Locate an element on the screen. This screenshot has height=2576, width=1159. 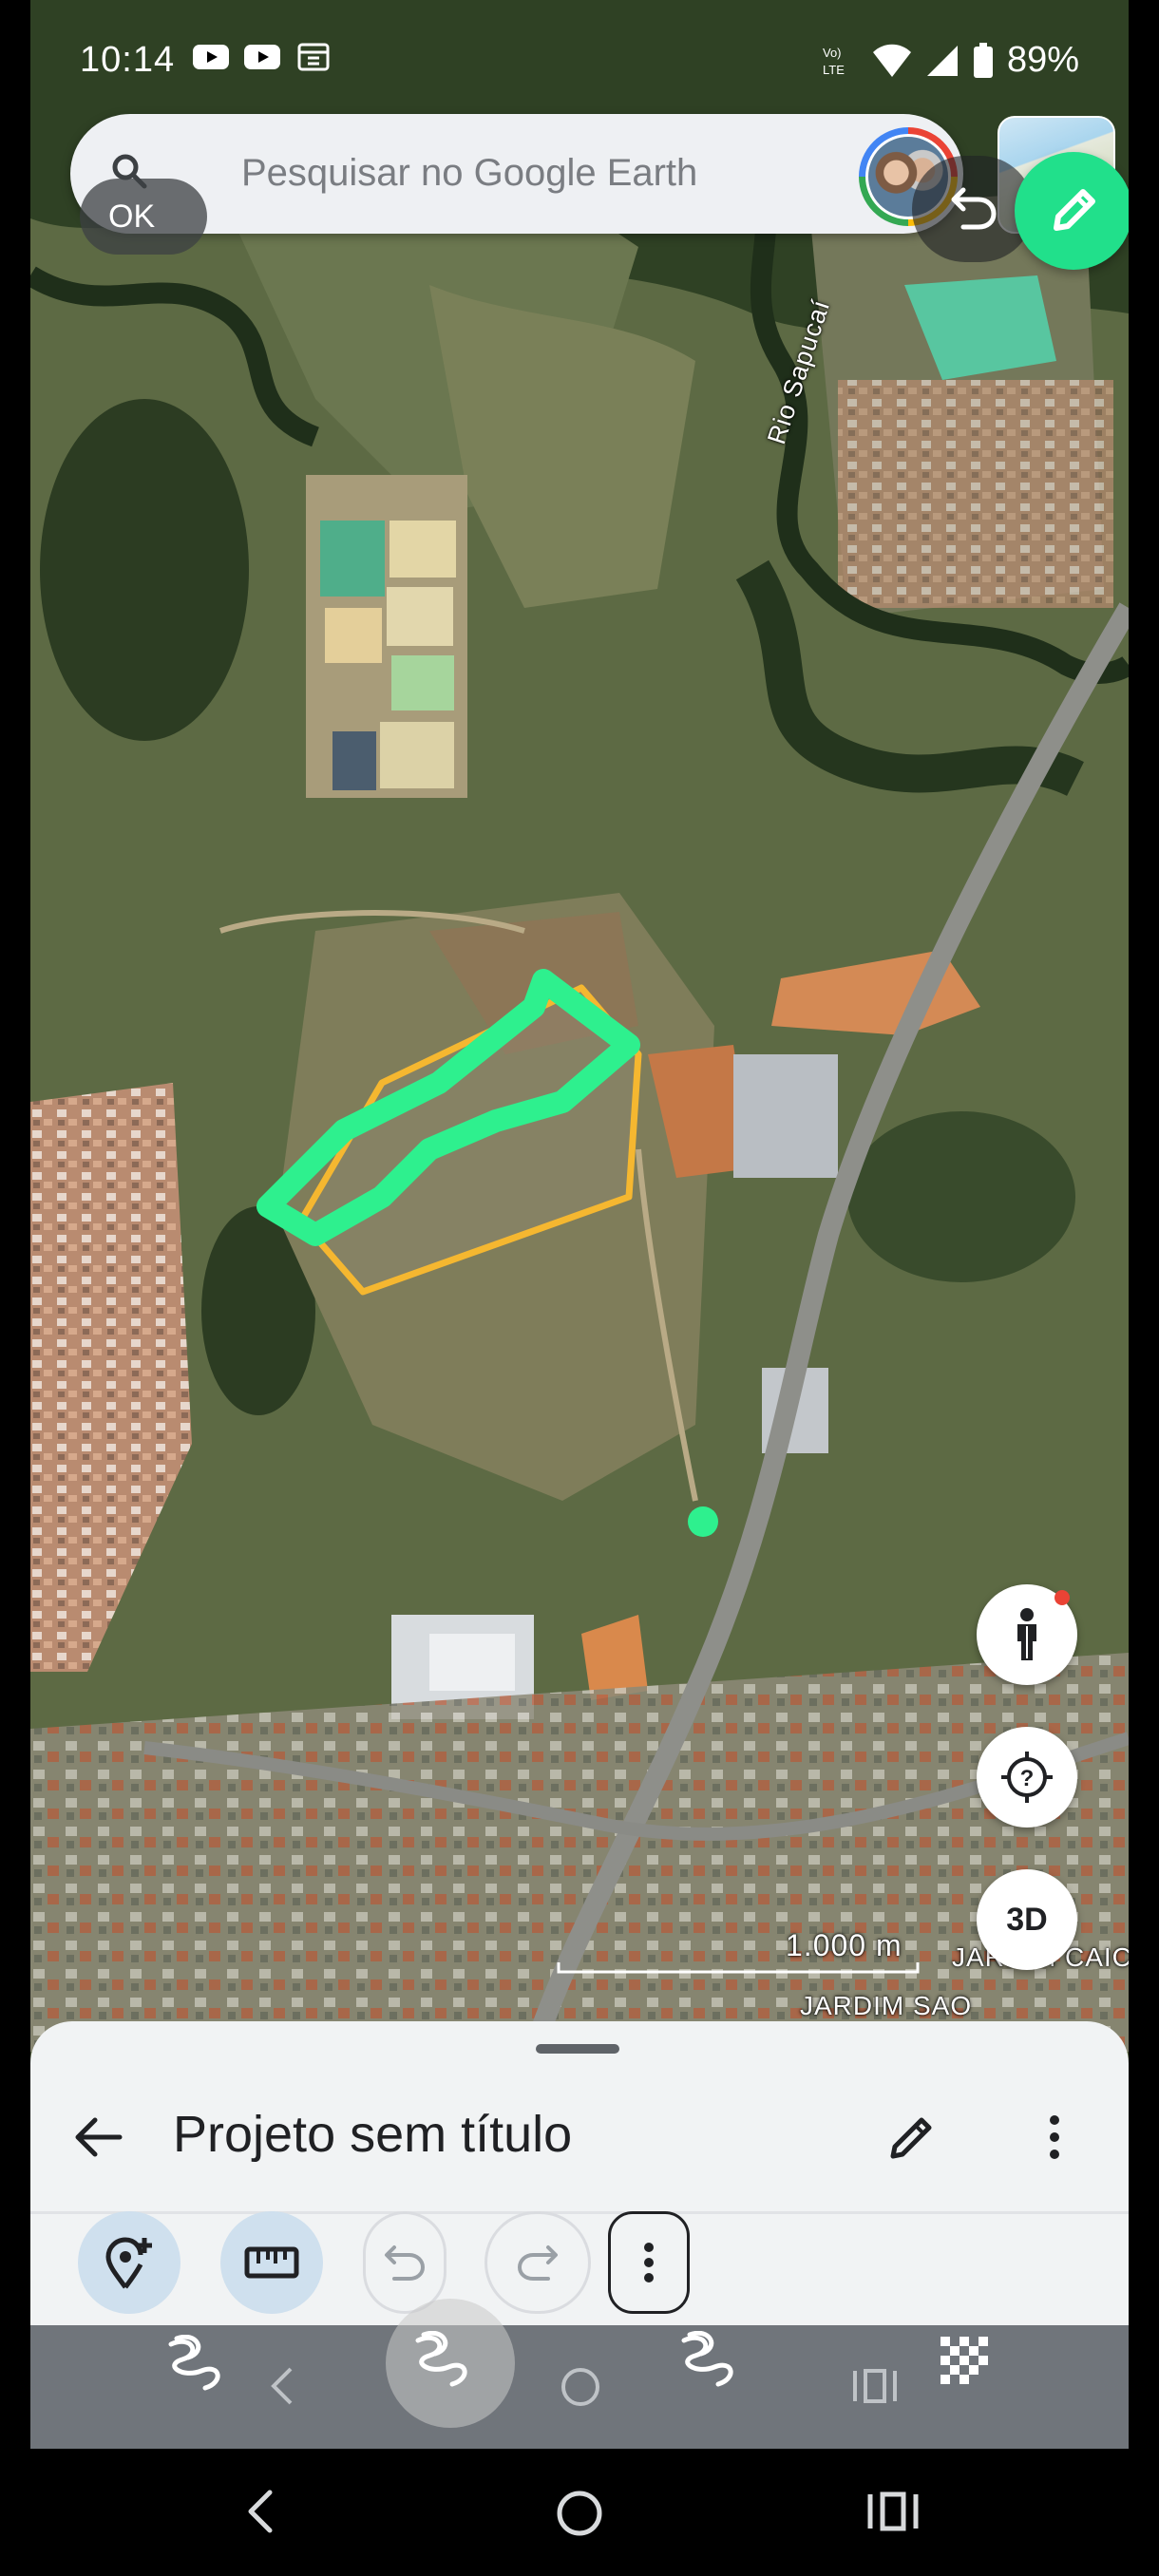
street-view-button is located at coordinates (1027, 1634).